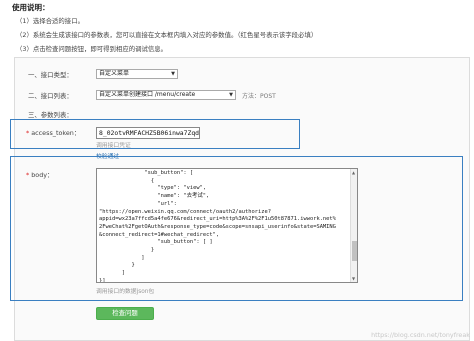  Describe the element at coordinates (420, 335) in the screenshot. I see `watermark: https://blog.csdn.net/tonyfreak` at that location.